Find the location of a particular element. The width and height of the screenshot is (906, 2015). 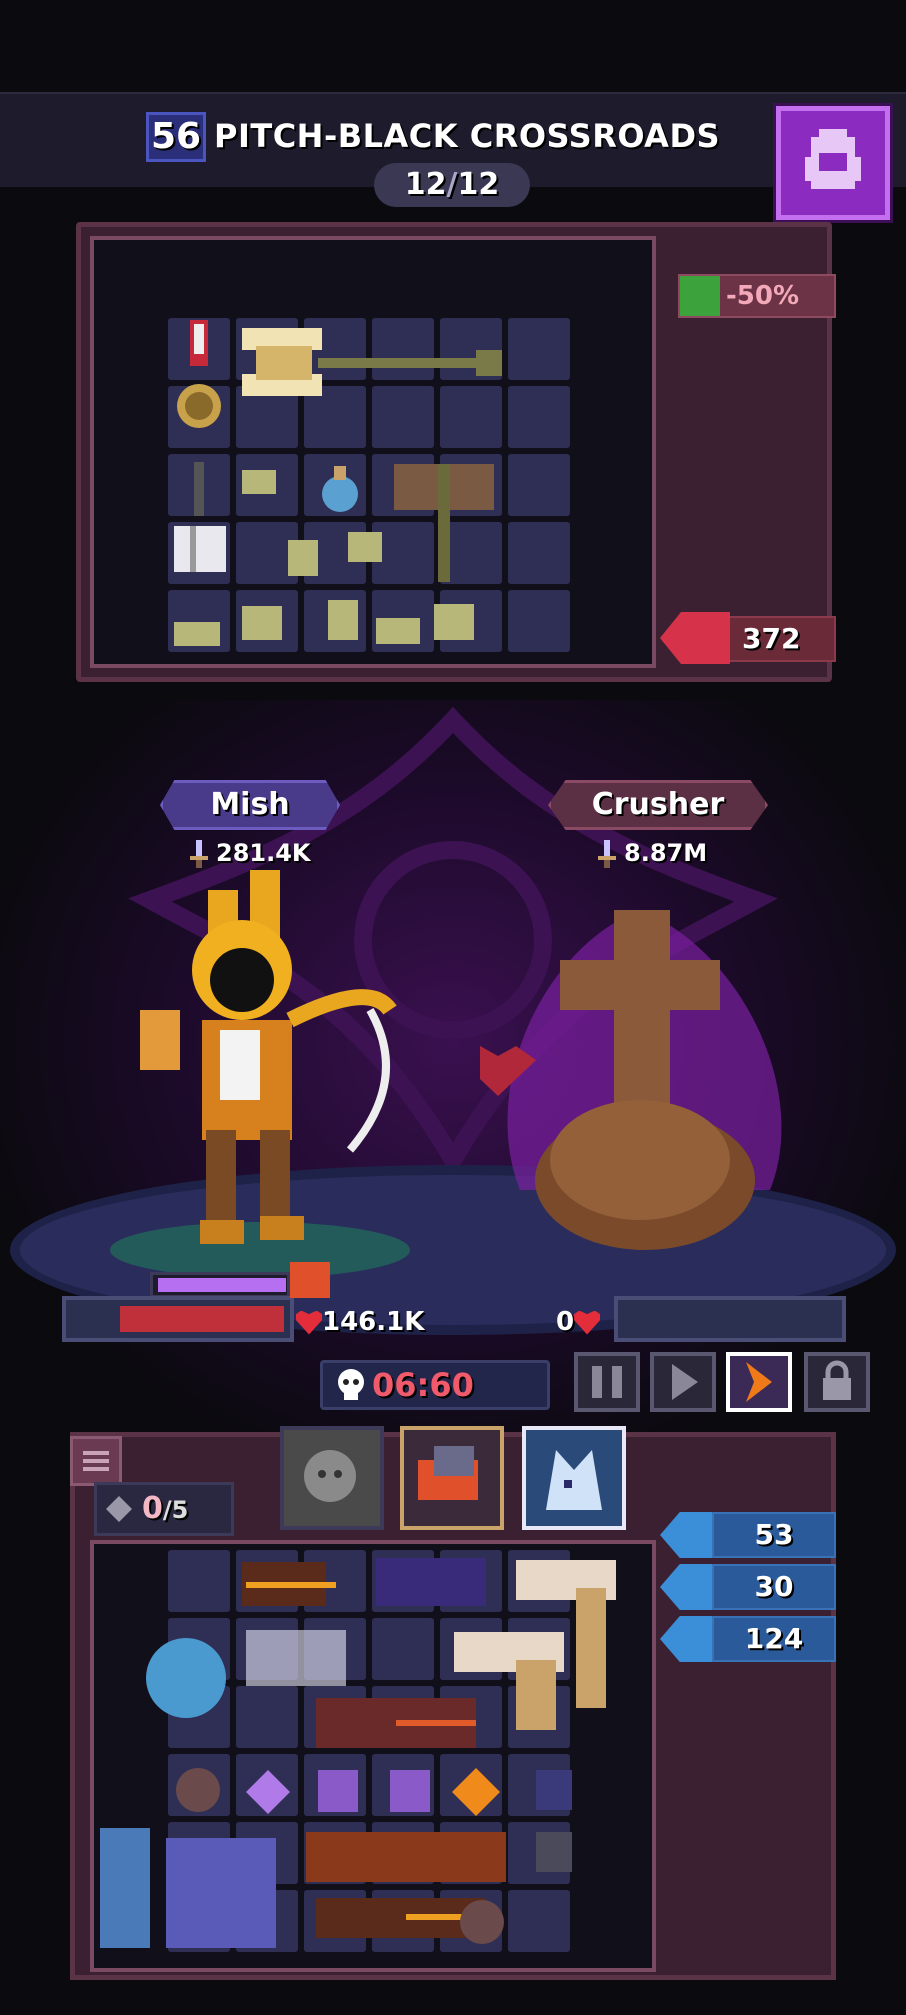

lock-icon is located at coordinates (837, 1380).